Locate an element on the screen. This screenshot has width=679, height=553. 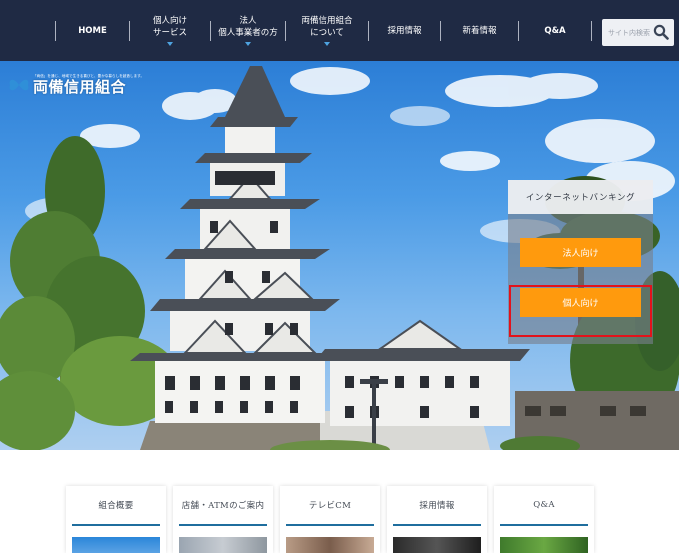
nav-item-label: HOME is located at coordinates (92, 30).